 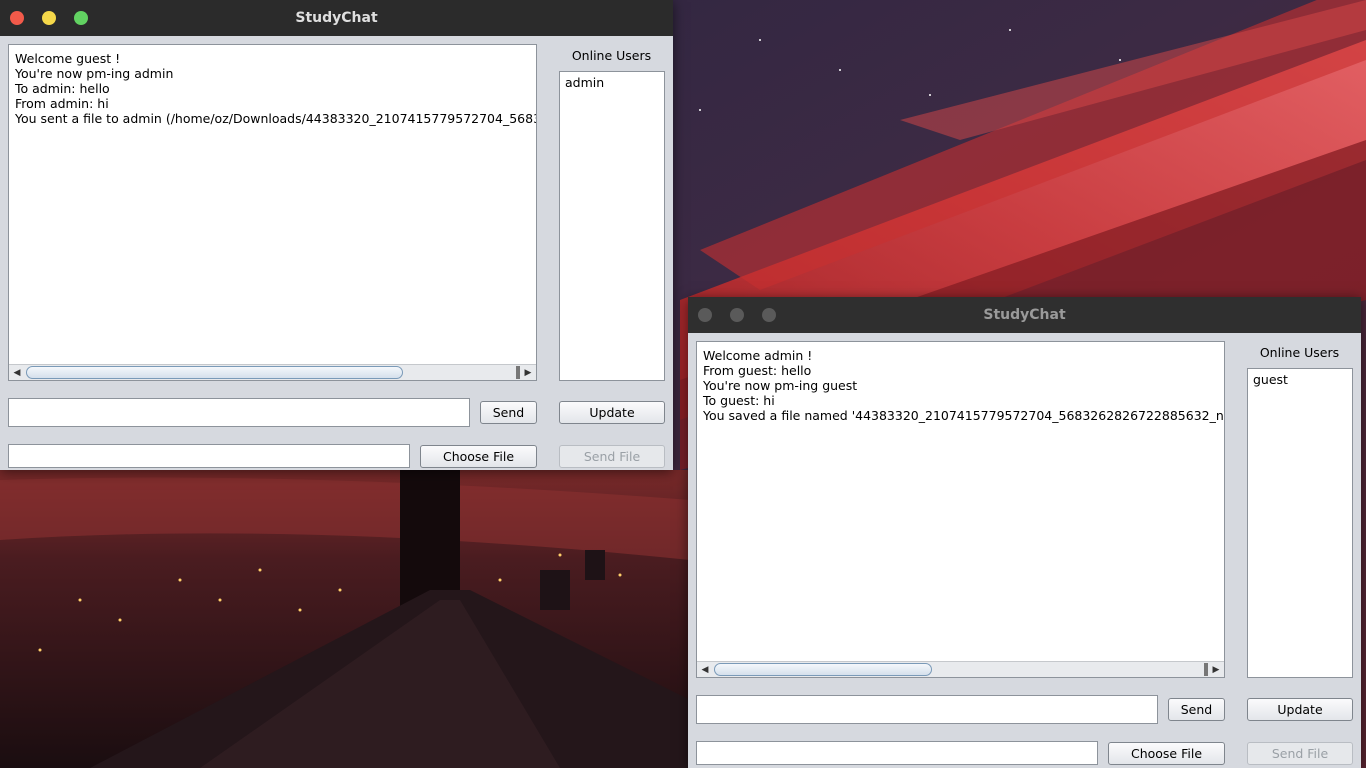 I want to click on chat-message: Welcome guest !, so click(x=68, y=58).